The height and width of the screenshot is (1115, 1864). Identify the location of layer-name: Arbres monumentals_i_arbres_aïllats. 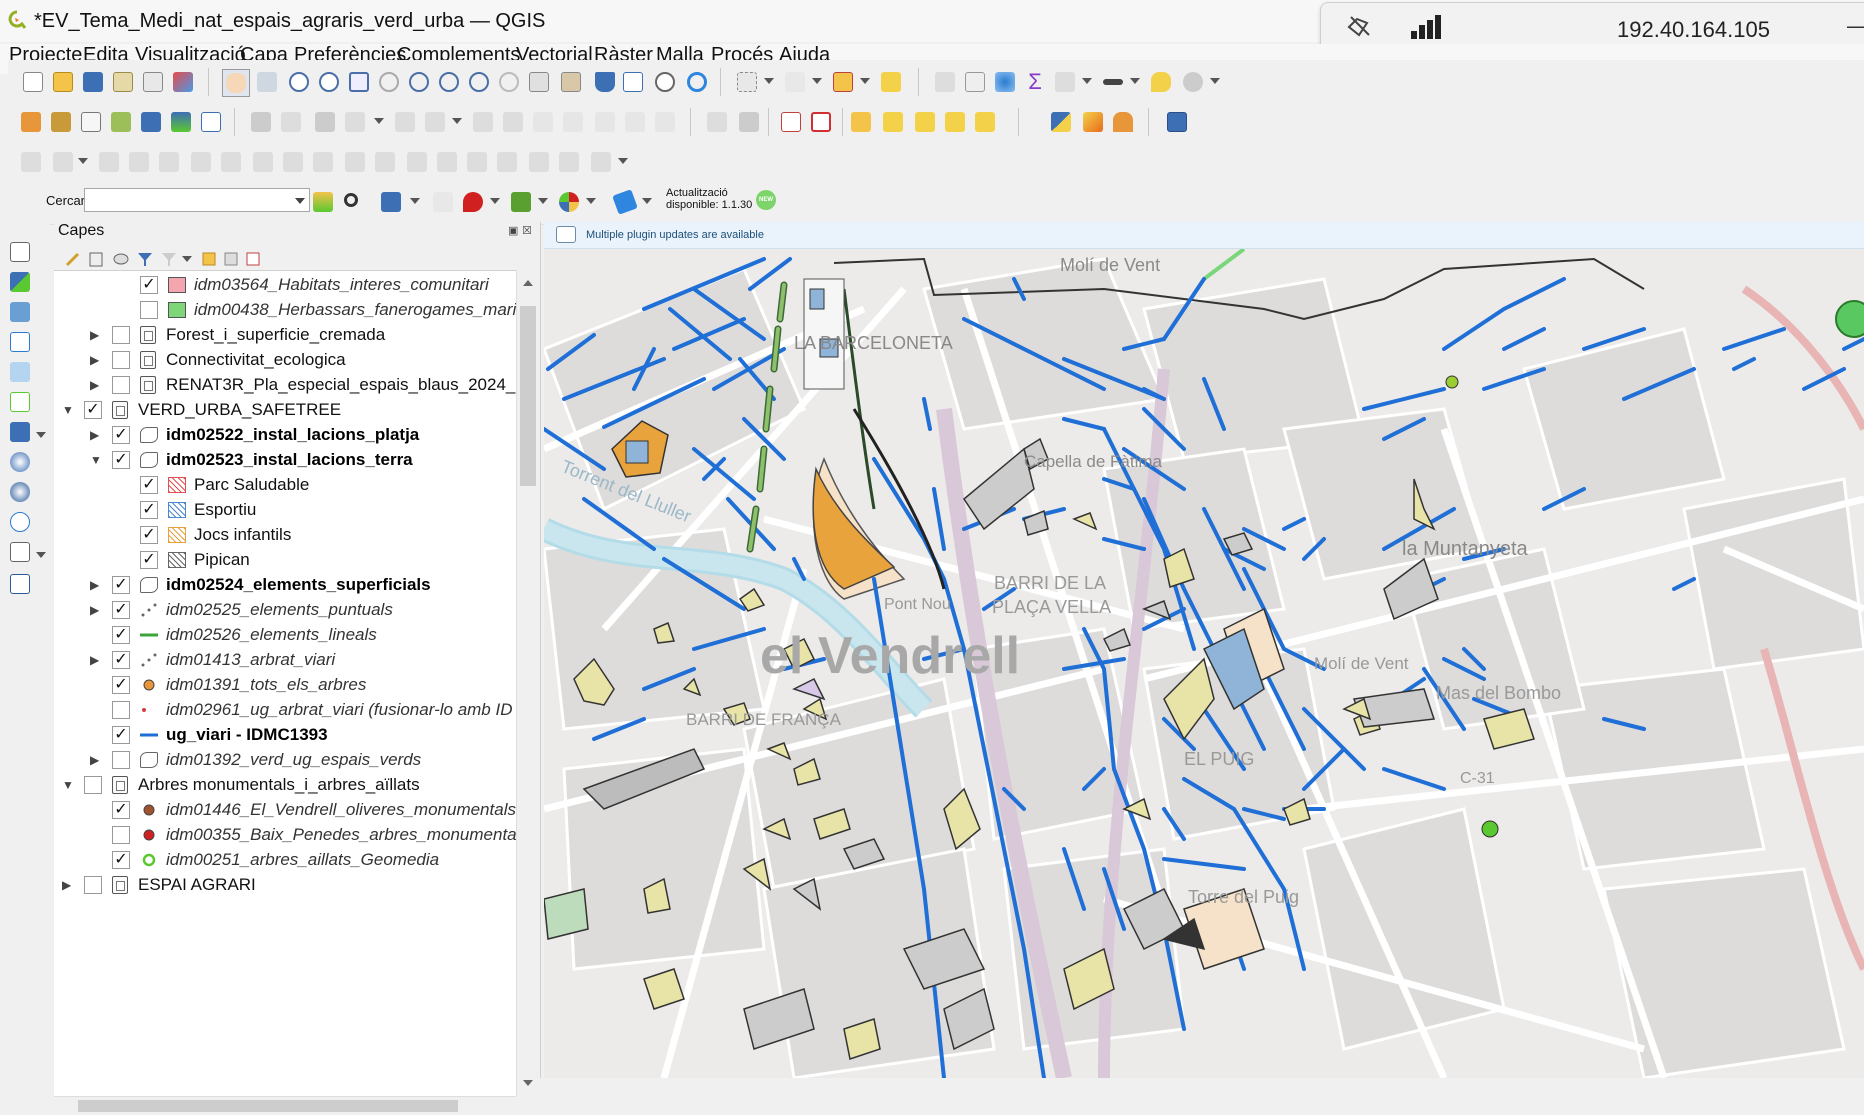
(279, 785).